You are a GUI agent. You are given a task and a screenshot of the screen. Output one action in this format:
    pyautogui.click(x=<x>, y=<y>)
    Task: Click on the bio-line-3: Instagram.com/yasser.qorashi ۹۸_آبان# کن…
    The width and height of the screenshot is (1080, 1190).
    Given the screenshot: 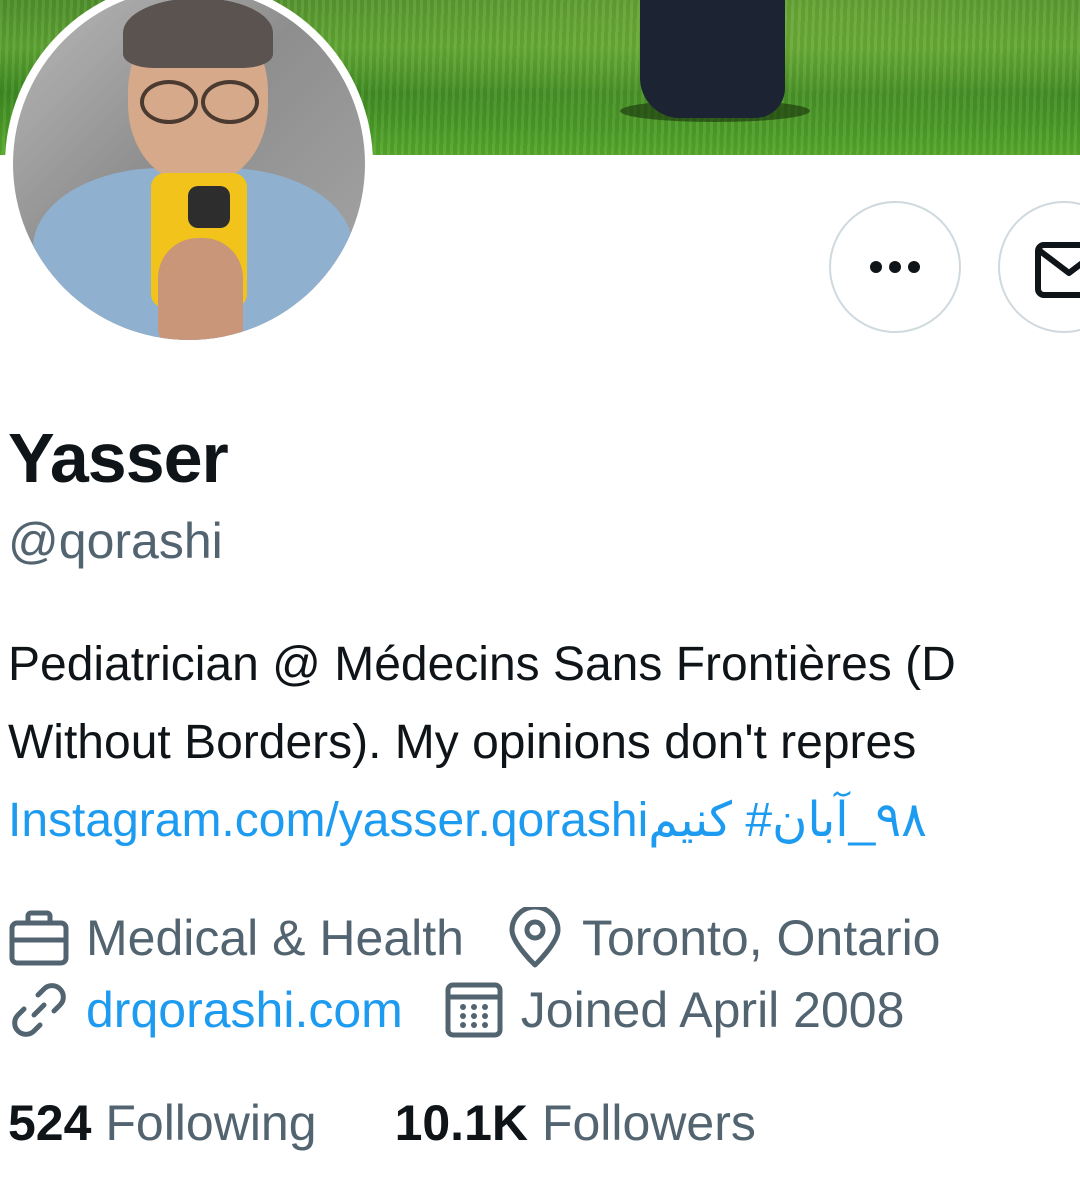 What is the action you would take?
    pyautogui.click(x=544, y=821)
    